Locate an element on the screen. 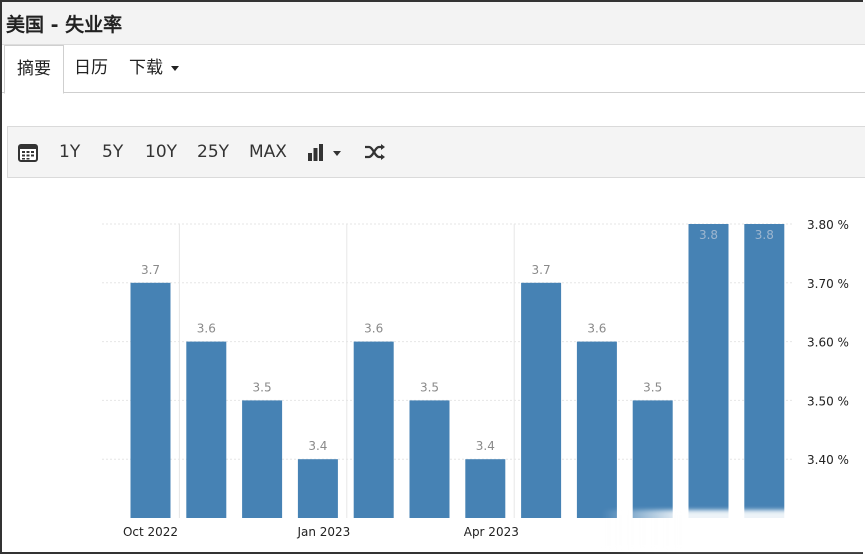 Image resolution: width=865 pixels, height=556 pixels. title-bar: 美国 - 失业率 is located at coordinates (433, 23).